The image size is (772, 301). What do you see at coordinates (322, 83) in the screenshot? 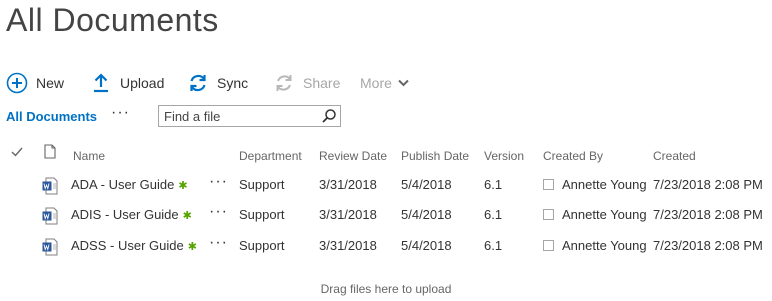
I see `share-button-label: Share` at bounding box center [322, 83].